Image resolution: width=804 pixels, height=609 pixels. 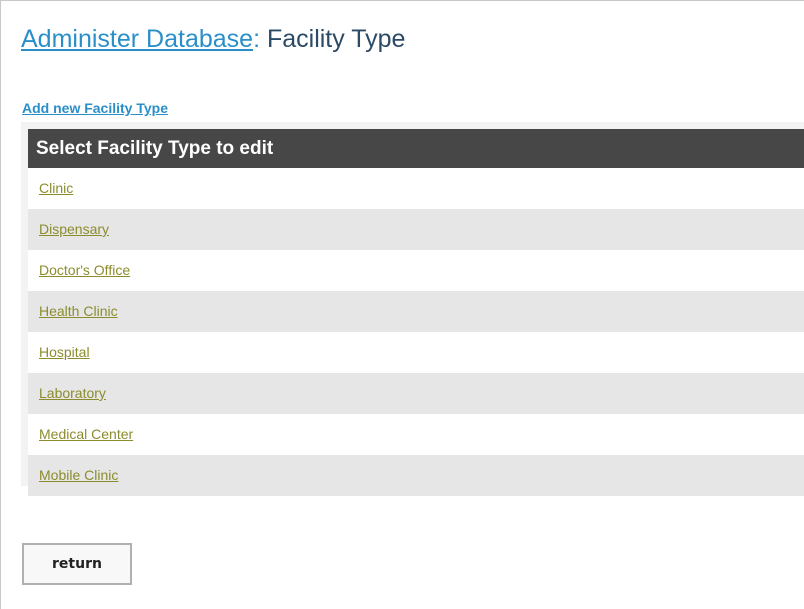 I want to click on facility-type-link-hospital: Hospital, so click(x=64, y=352).